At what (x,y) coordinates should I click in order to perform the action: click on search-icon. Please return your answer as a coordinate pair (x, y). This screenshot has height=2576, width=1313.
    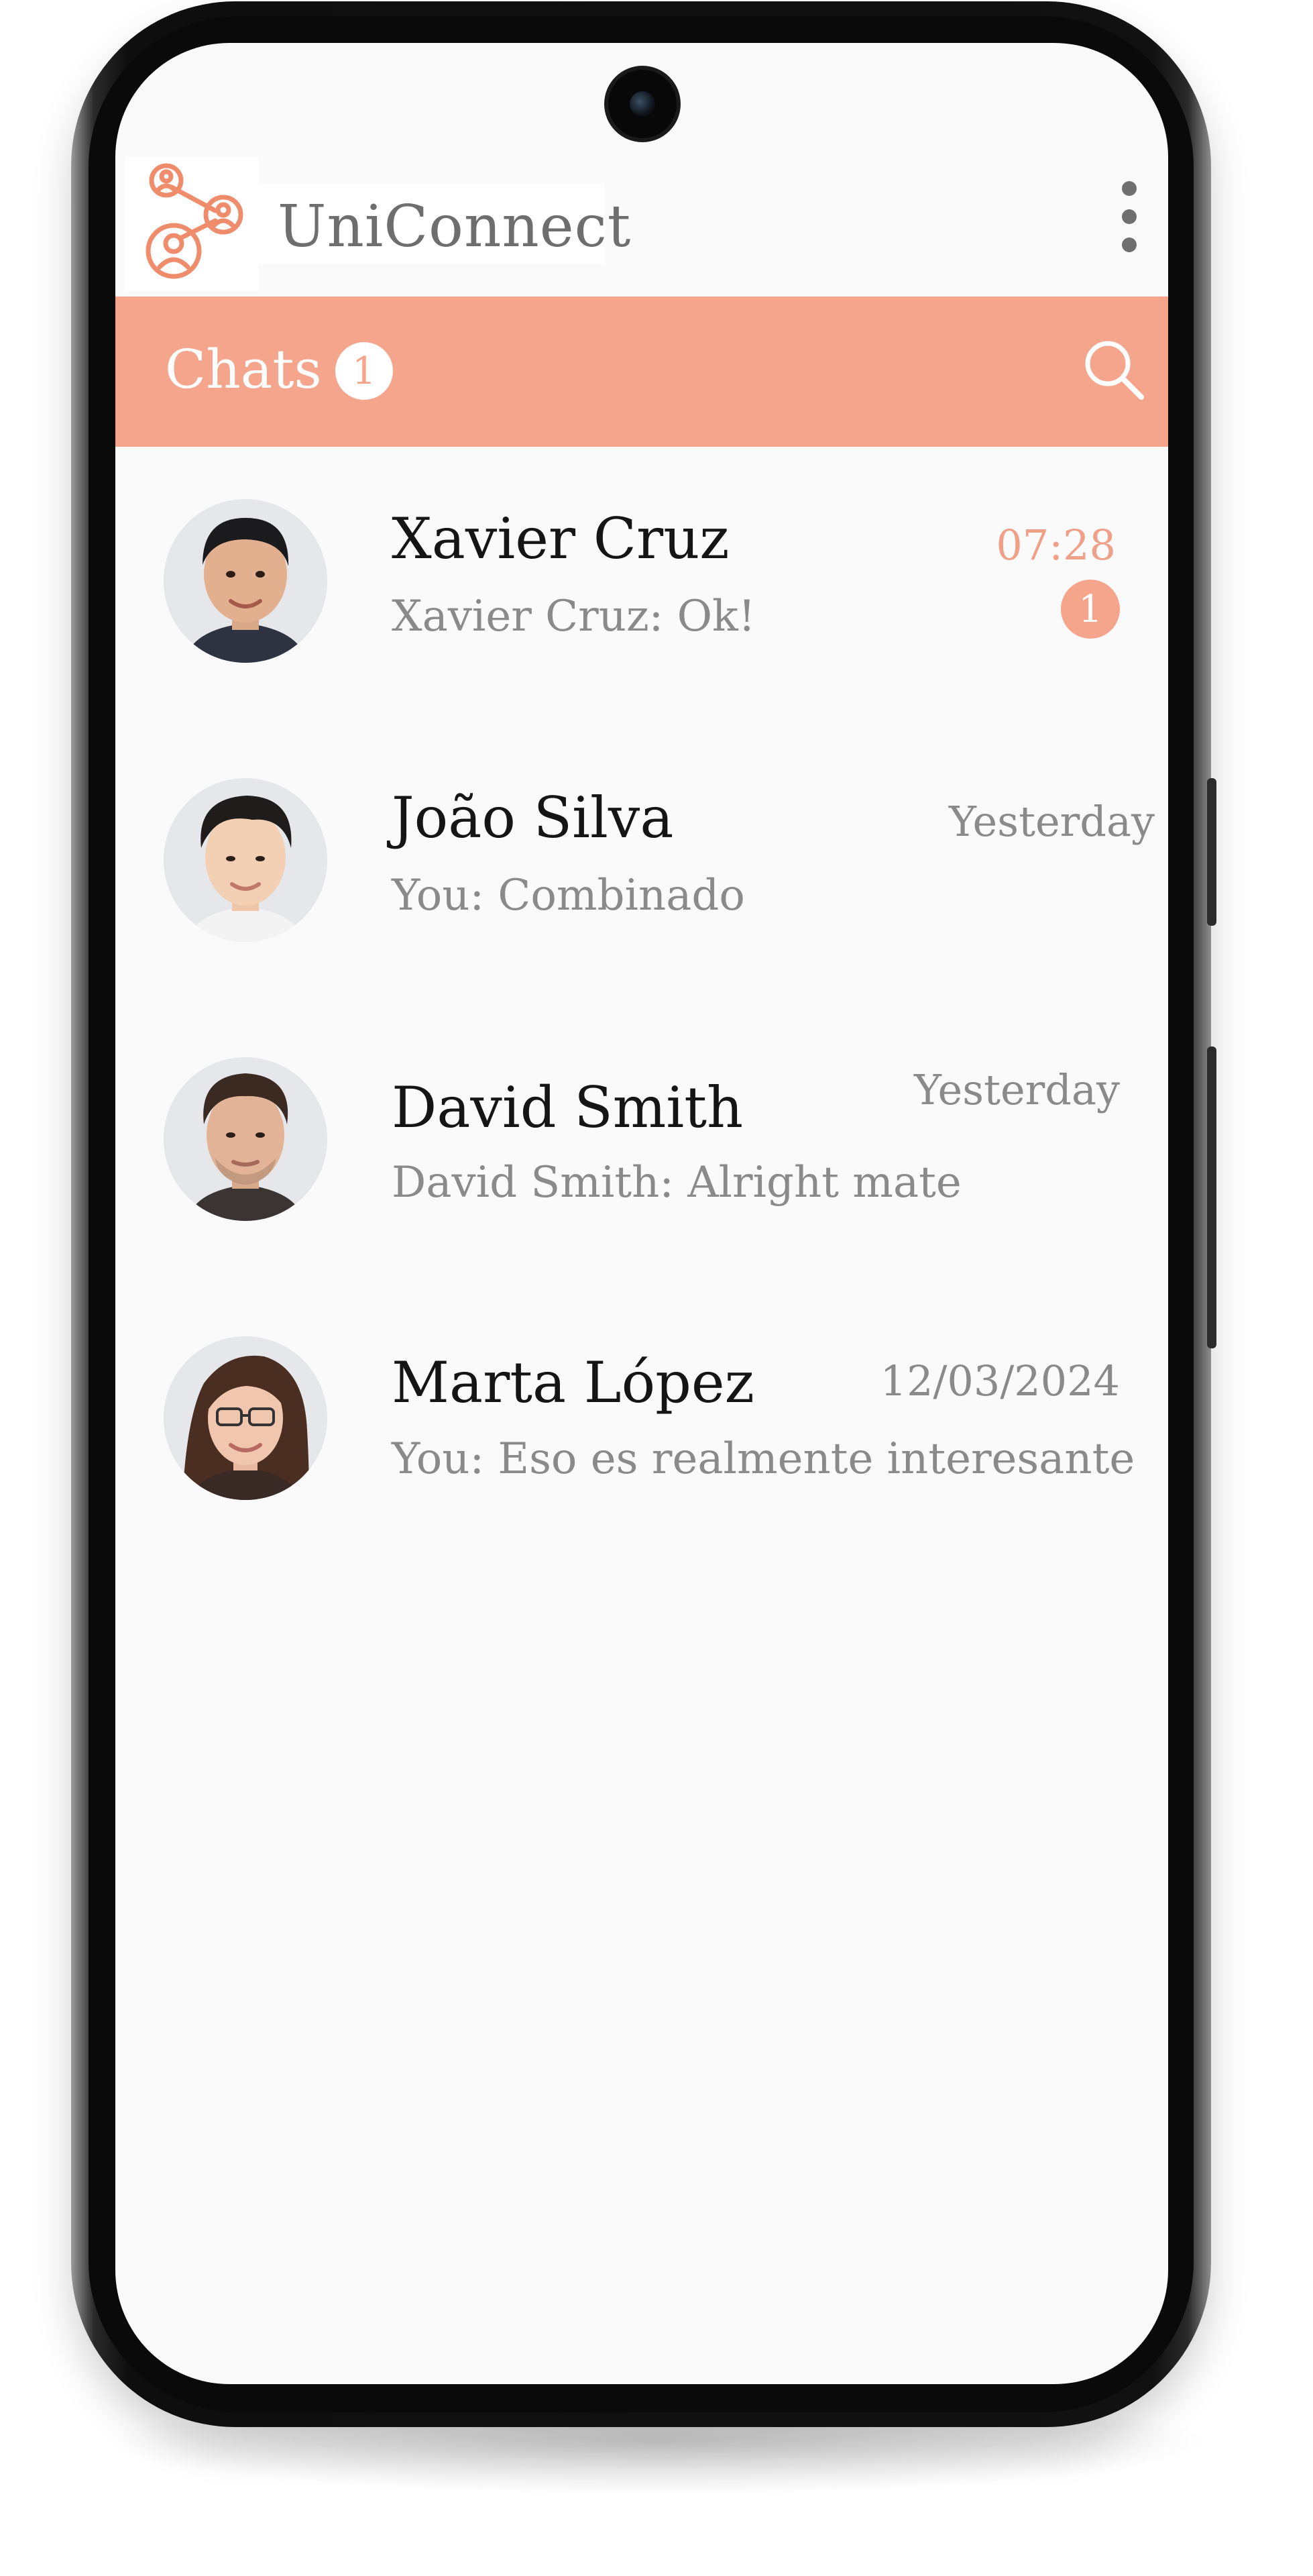
    Looking at the image, I should click on (1114, 370).